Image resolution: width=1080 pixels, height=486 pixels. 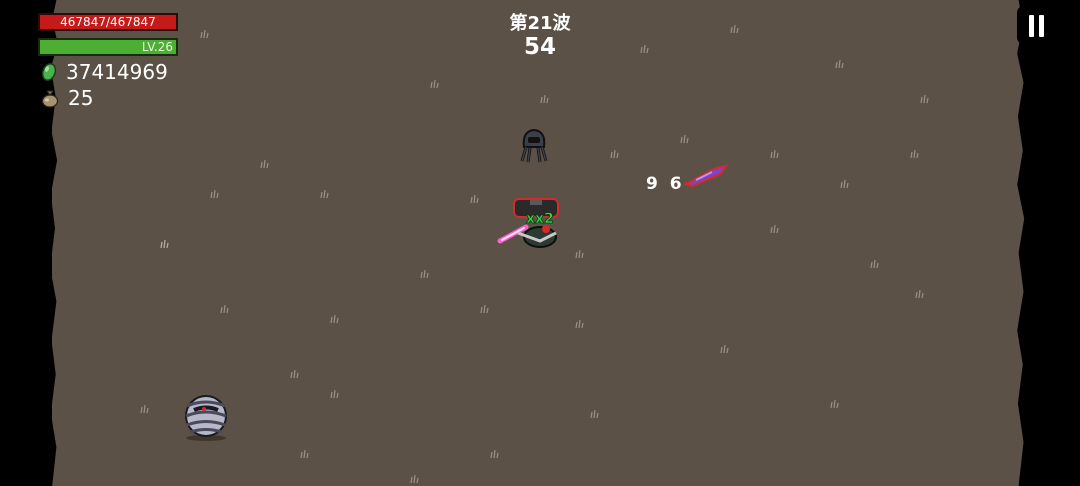 I want to click on purple-weapon-projectile, so click(x=706, y=176).